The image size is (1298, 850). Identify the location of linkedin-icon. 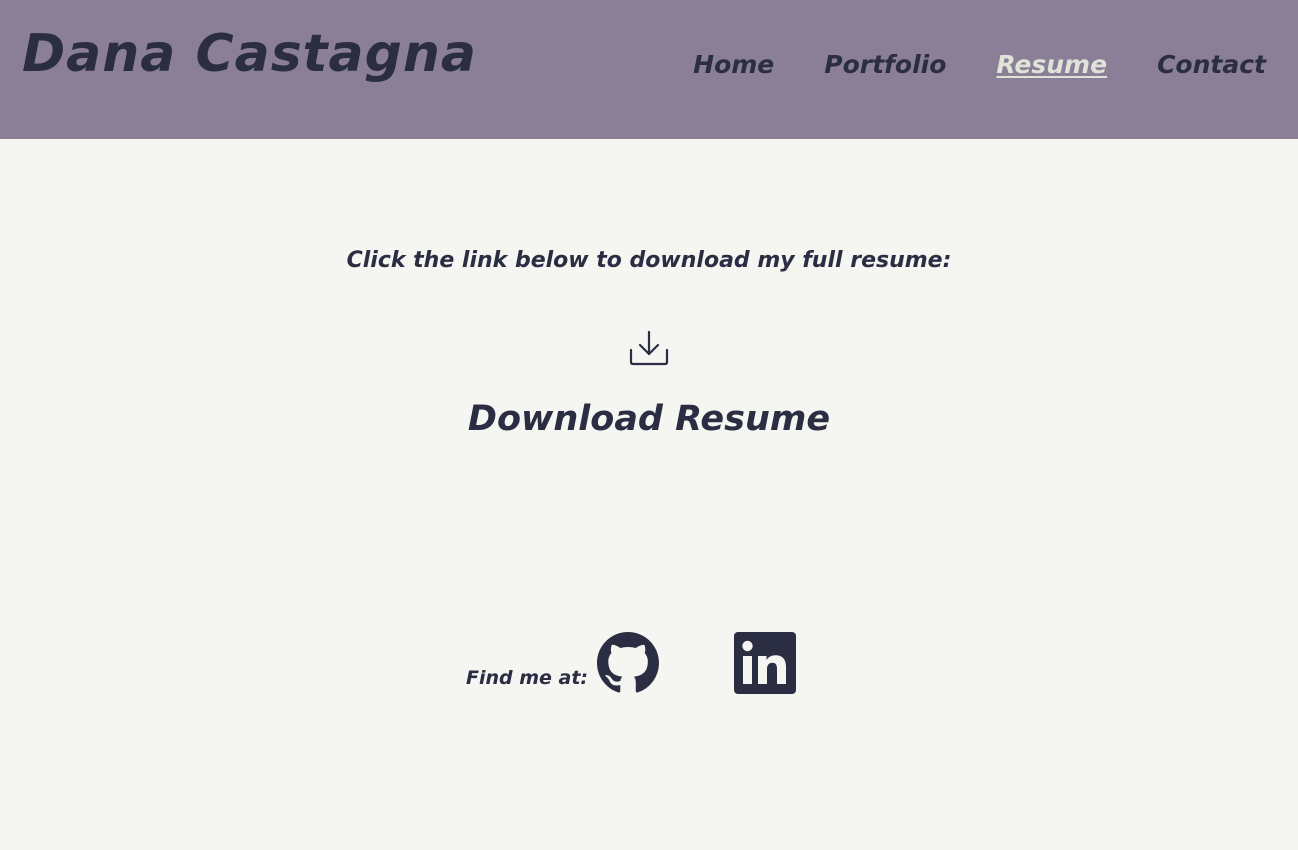
(765, 663).